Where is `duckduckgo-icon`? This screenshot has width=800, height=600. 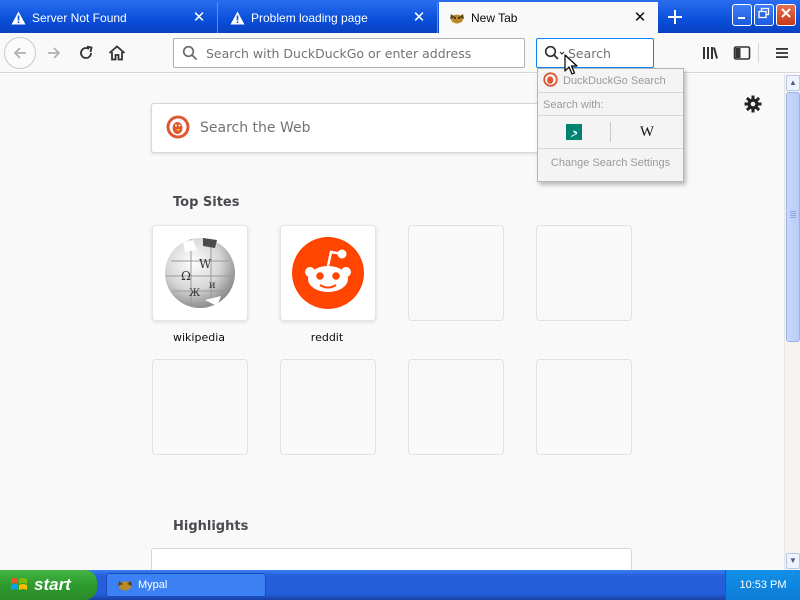 duckduckgo-icon is located at coordinates (550, 80).